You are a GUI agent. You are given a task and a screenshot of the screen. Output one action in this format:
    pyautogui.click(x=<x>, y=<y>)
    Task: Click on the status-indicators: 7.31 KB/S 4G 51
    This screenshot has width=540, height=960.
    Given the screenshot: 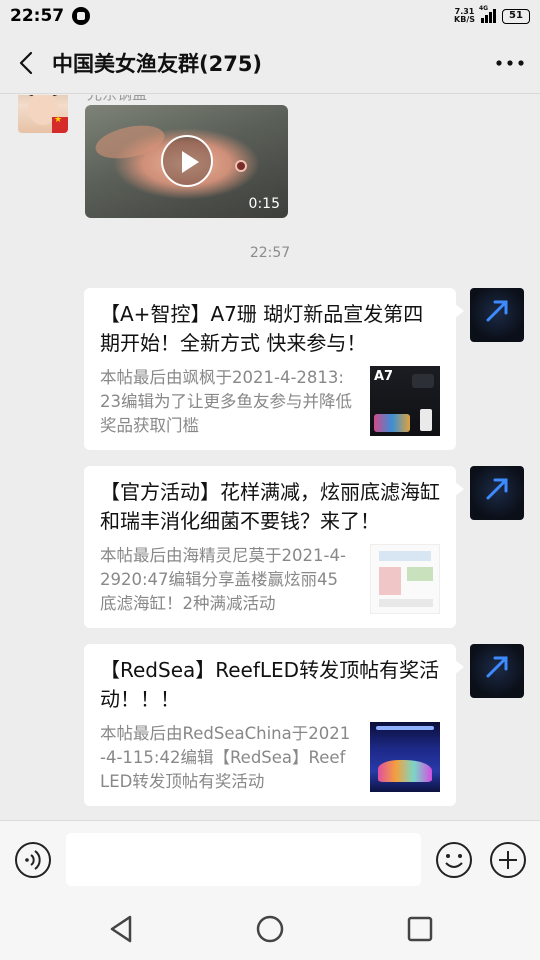 What is the action you would take?
    pyautogui.click(x=492, y=14)
    